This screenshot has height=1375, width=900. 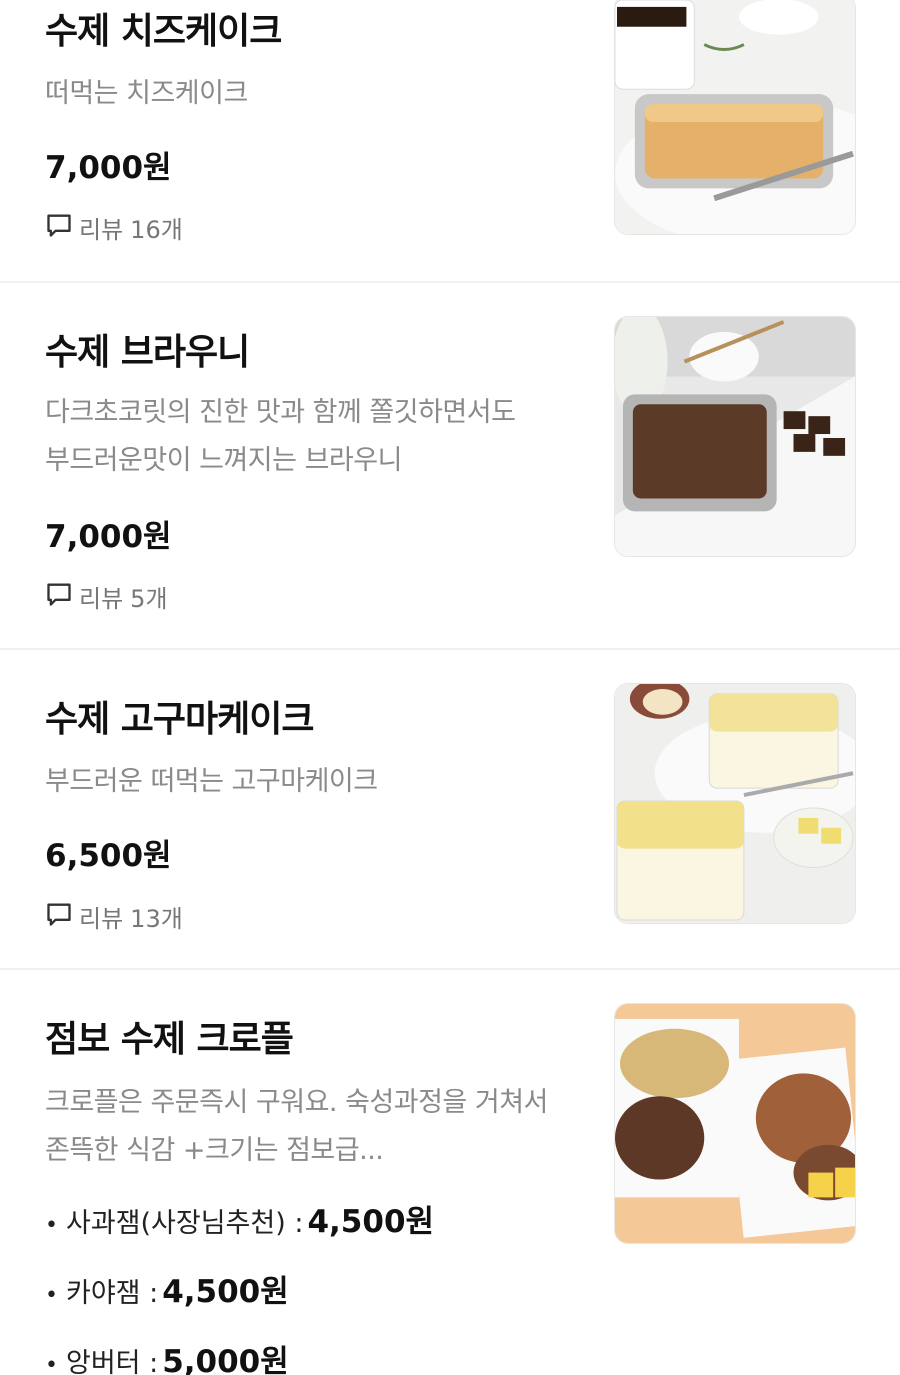 I want to click on review-count: 리뷰 13개, so click(x=114, y=916).